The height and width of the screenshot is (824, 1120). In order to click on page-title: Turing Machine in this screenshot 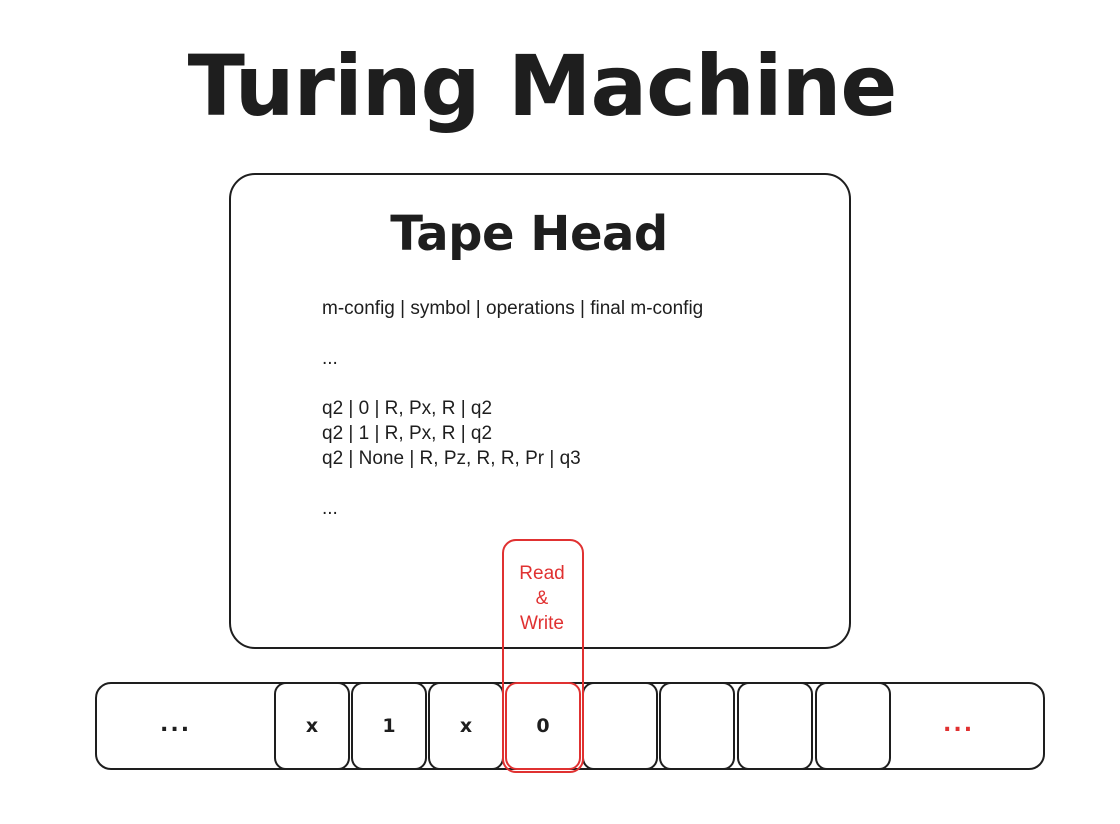, I will do `click(542, 86)`.